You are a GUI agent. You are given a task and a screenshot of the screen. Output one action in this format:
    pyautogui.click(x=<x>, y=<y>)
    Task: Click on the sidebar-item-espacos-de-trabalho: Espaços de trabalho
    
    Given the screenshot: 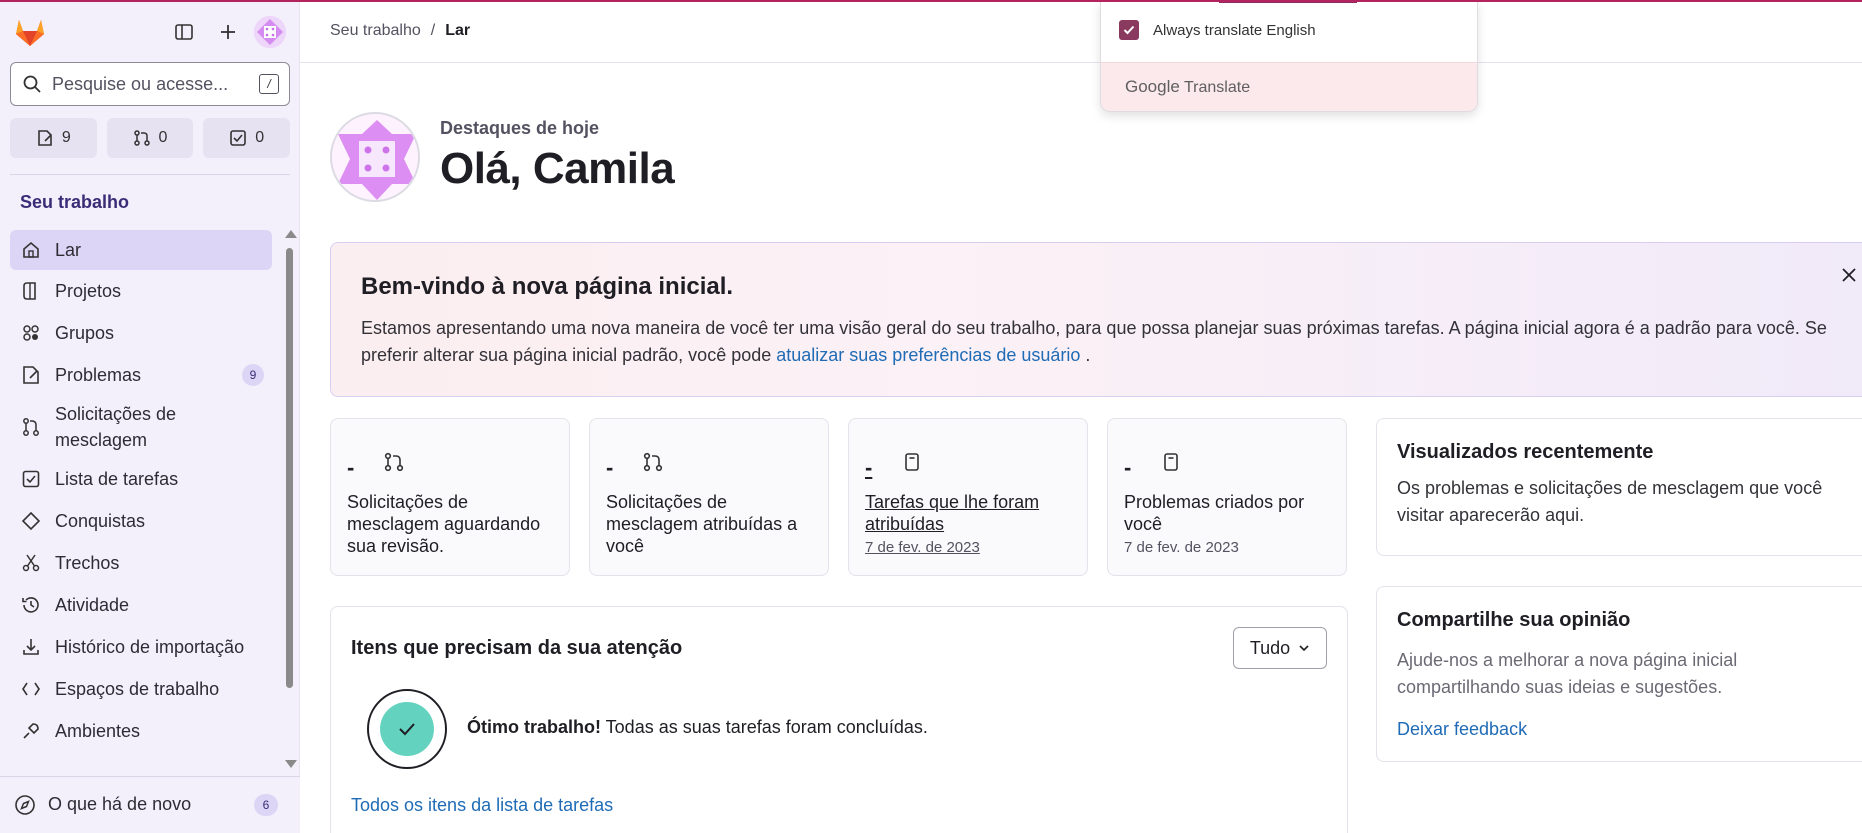 What is the action you would take?
    pyautogui.click(x=141, y=689)
    